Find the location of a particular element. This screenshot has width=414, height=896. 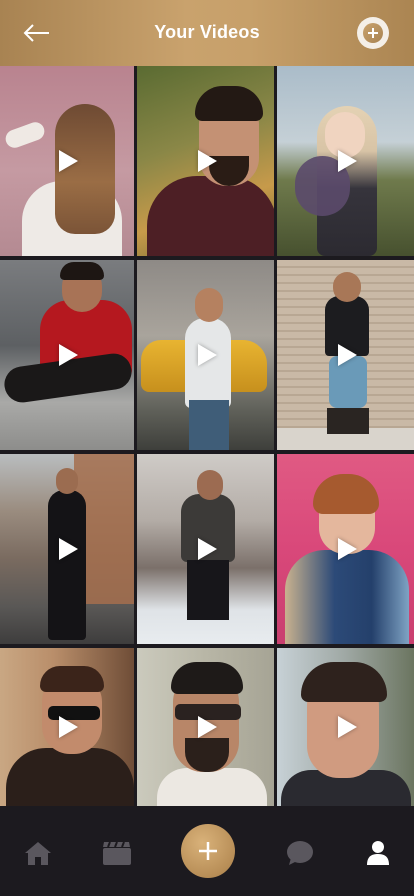

plus-circle-icon is located at coordinates (373, 33).